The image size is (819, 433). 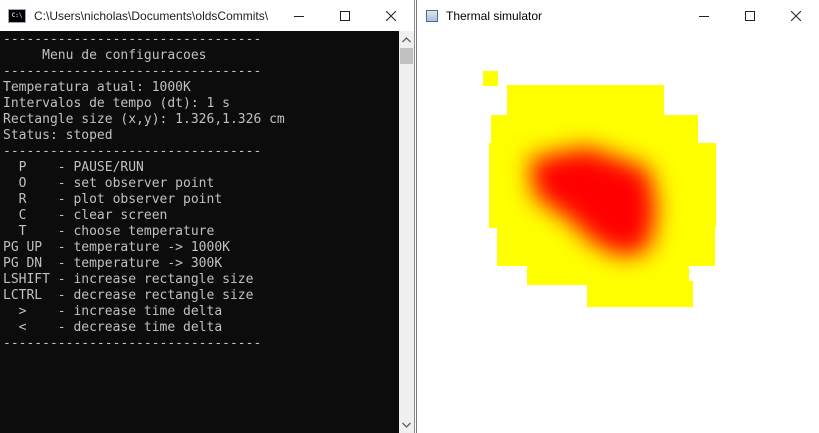 I want to click on console-line: C - clear screen, so click(x=85, y=215).